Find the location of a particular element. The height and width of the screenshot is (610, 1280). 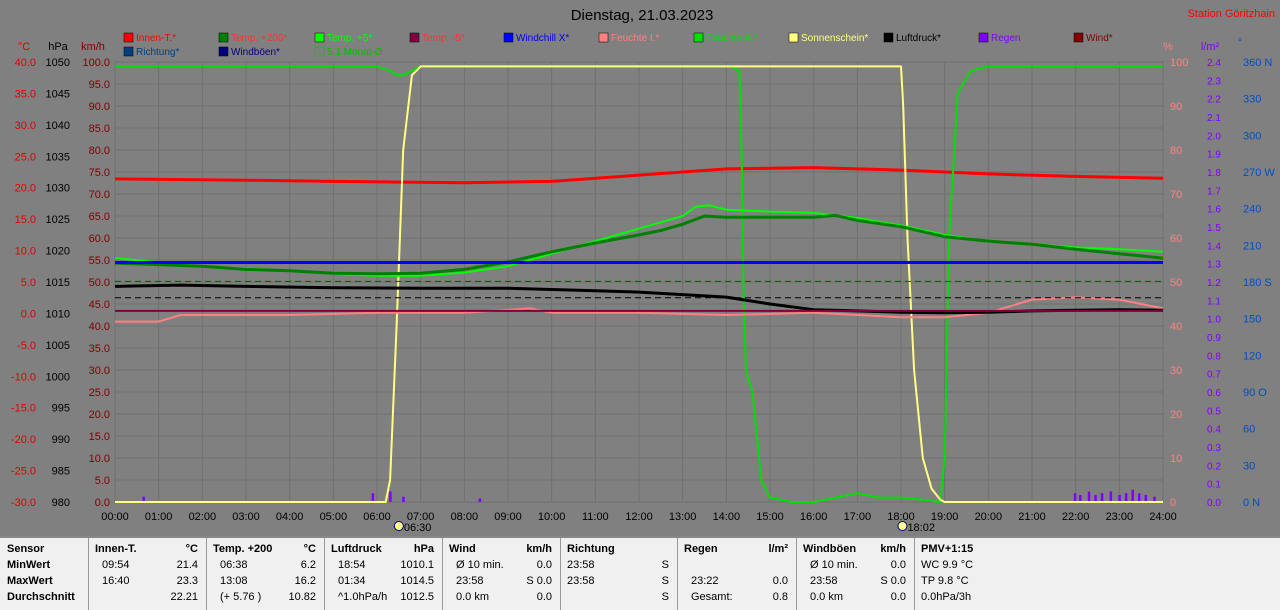

sun-marker-label: 06:30 is located at coordinates (418, 528).